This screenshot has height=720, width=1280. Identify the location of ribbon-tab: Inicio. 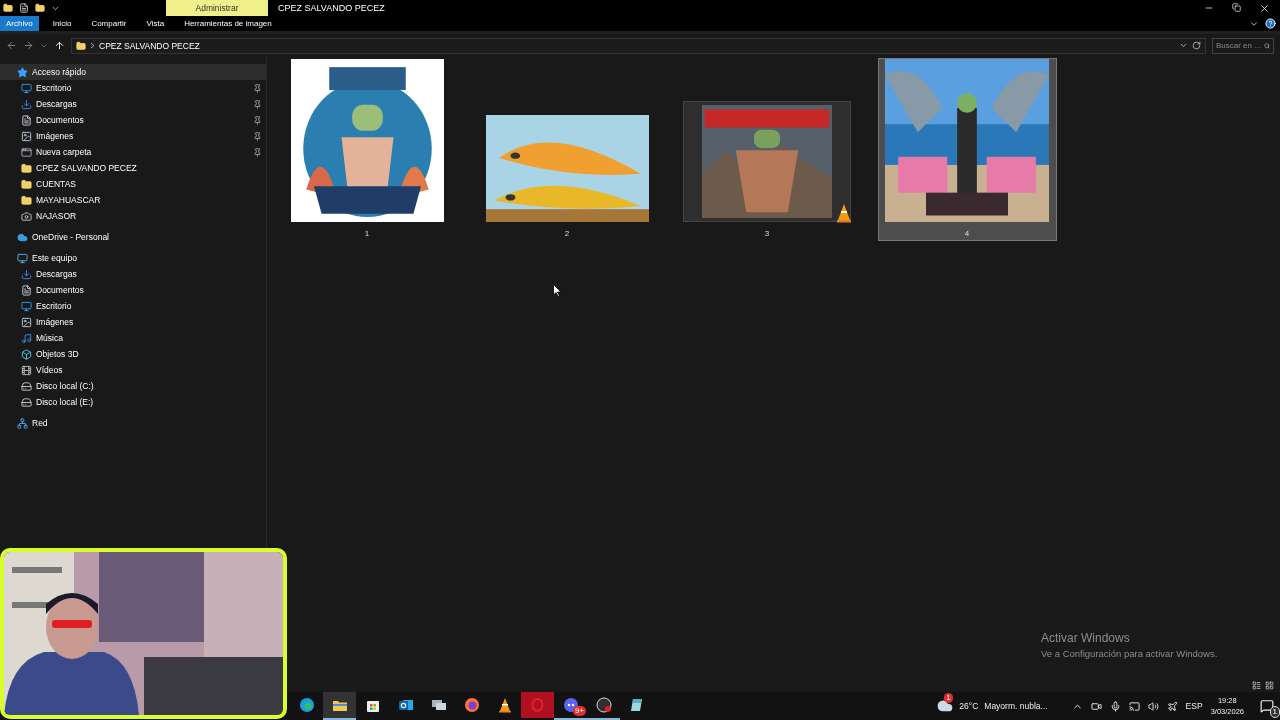
(62, 23).